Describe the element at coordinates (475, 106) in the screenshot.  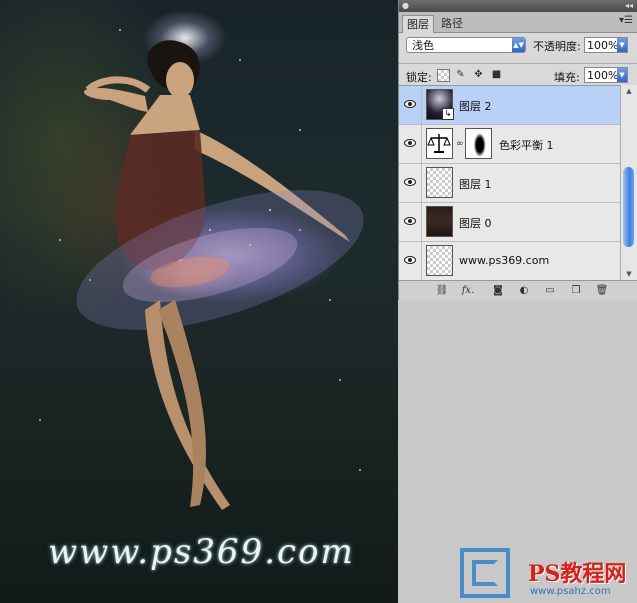
I see `layer-name: 图层 2` at that location.